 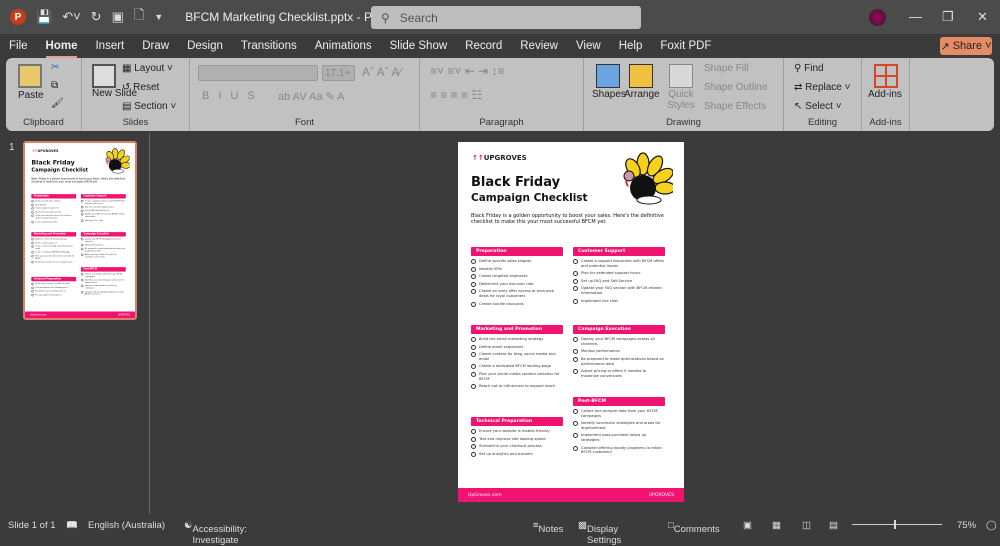 What do you see at coordinates (31, 95) in the screenshot?
I see `paste-button: Paste` at bounding box center [31, 95].